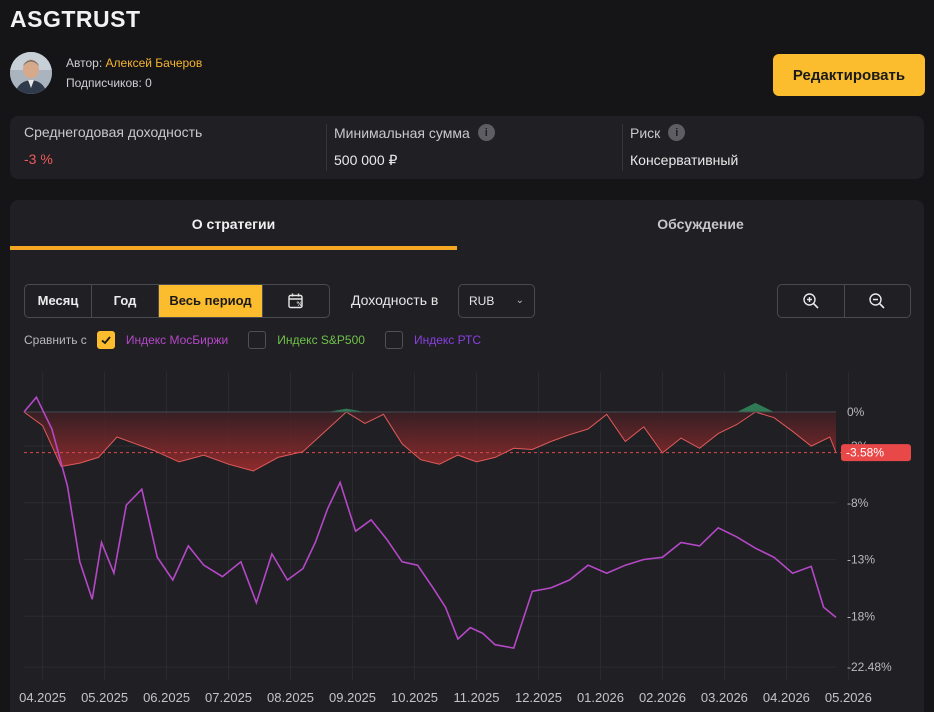 The image size is (934, 712). I want to click on y-tick-label: 0%, so click(856, 412).